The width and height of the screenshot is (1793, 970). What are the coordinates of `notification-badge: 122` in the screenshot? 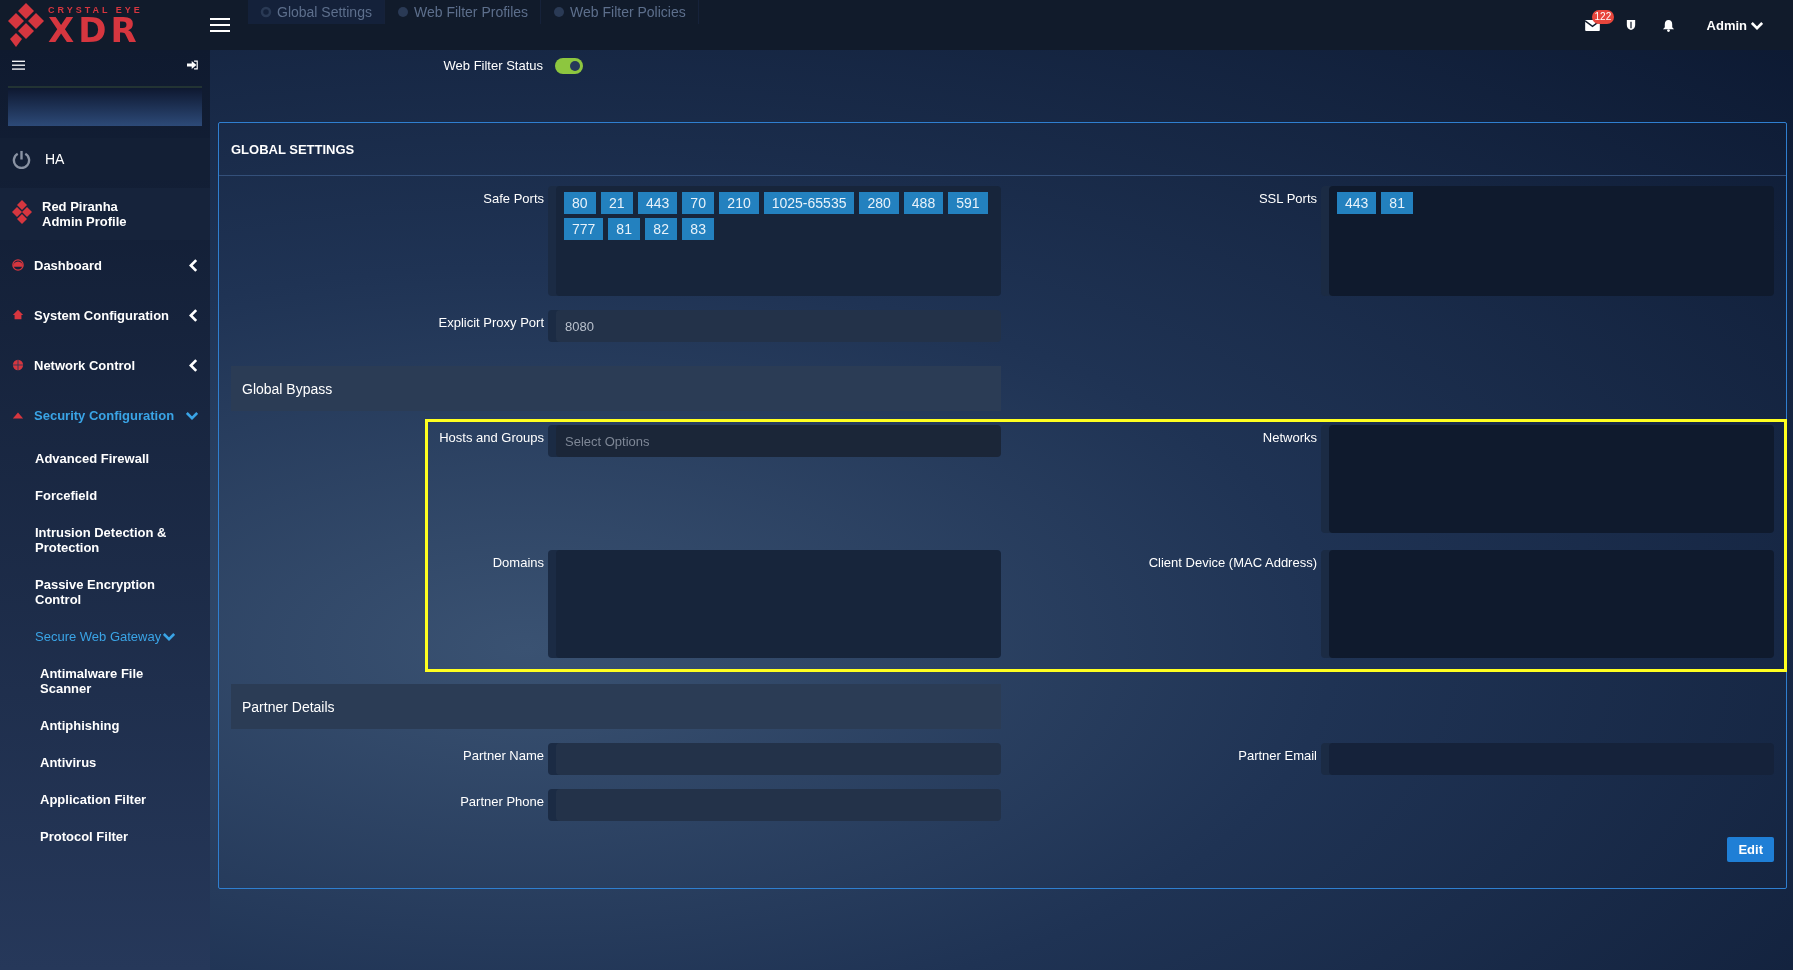 It's located at (1603, 16).